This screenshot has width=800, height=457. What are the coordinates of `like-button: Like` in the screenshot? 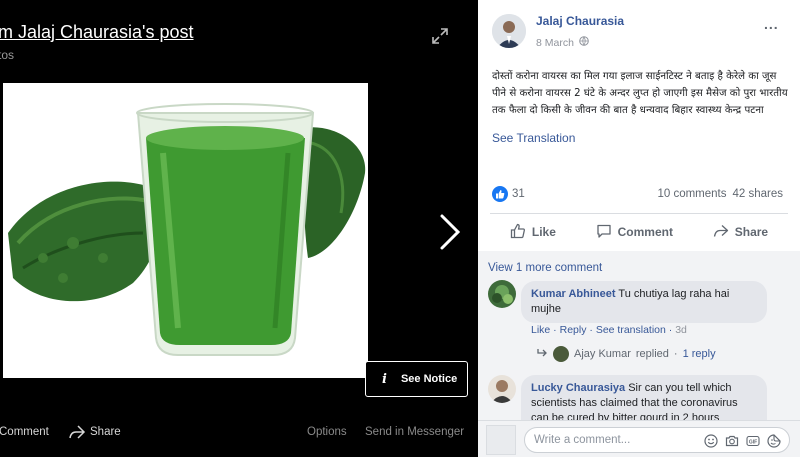 It's located at (533, 232).